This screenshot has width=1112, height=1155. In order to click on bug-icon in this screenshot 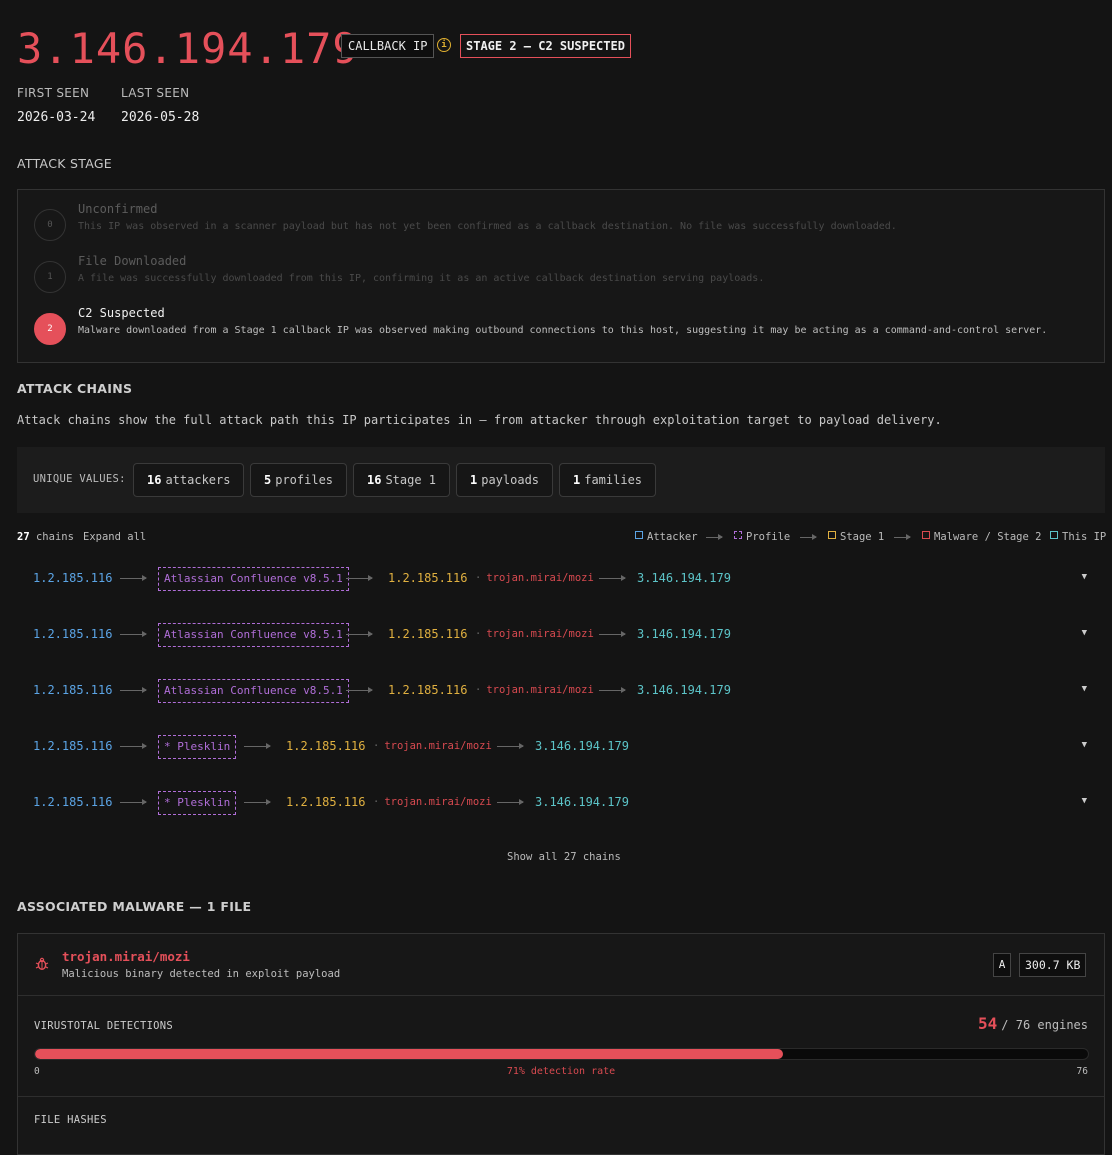, I will do `click(42, 964)`.